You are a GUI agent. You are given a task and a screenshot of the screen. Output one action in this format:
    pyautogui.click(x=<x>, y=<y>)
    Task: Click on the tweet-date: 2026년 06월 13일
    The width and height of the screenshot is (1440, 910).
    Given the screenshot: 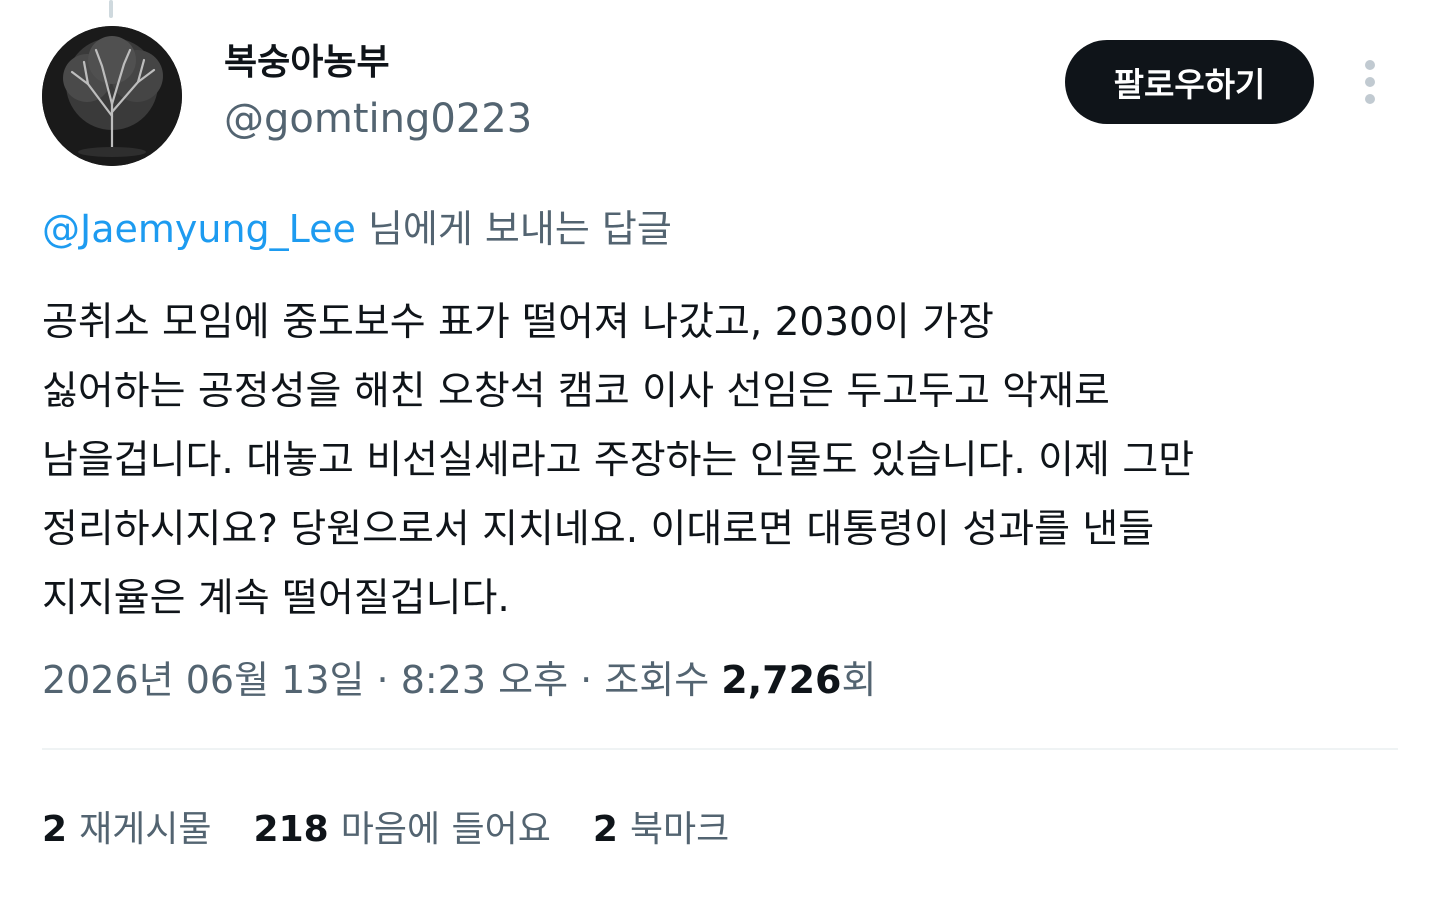 What is the action you would take?
    pyautogui.click(x=203, y=680)
    